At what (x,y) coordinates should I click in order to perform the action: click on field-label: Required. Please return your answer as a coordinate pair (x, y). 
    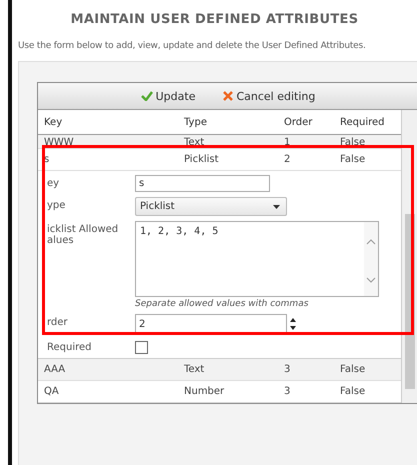
    Looking at the image, I should click on (69, 347).